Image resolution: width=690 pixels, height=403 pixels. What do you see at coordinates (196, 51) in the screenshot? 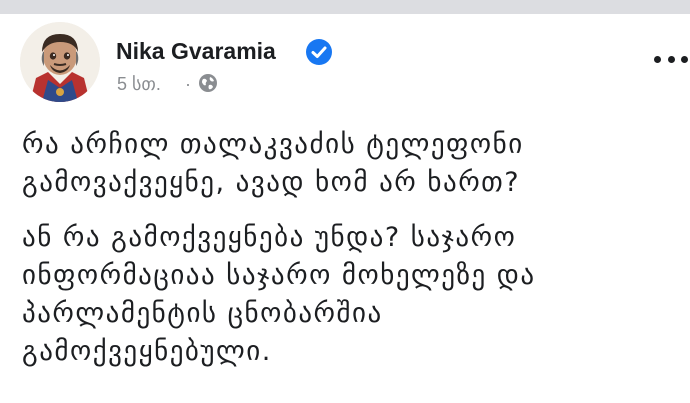
I see `author-name: Nika Gvaramia` at bounding box center [196, 51].